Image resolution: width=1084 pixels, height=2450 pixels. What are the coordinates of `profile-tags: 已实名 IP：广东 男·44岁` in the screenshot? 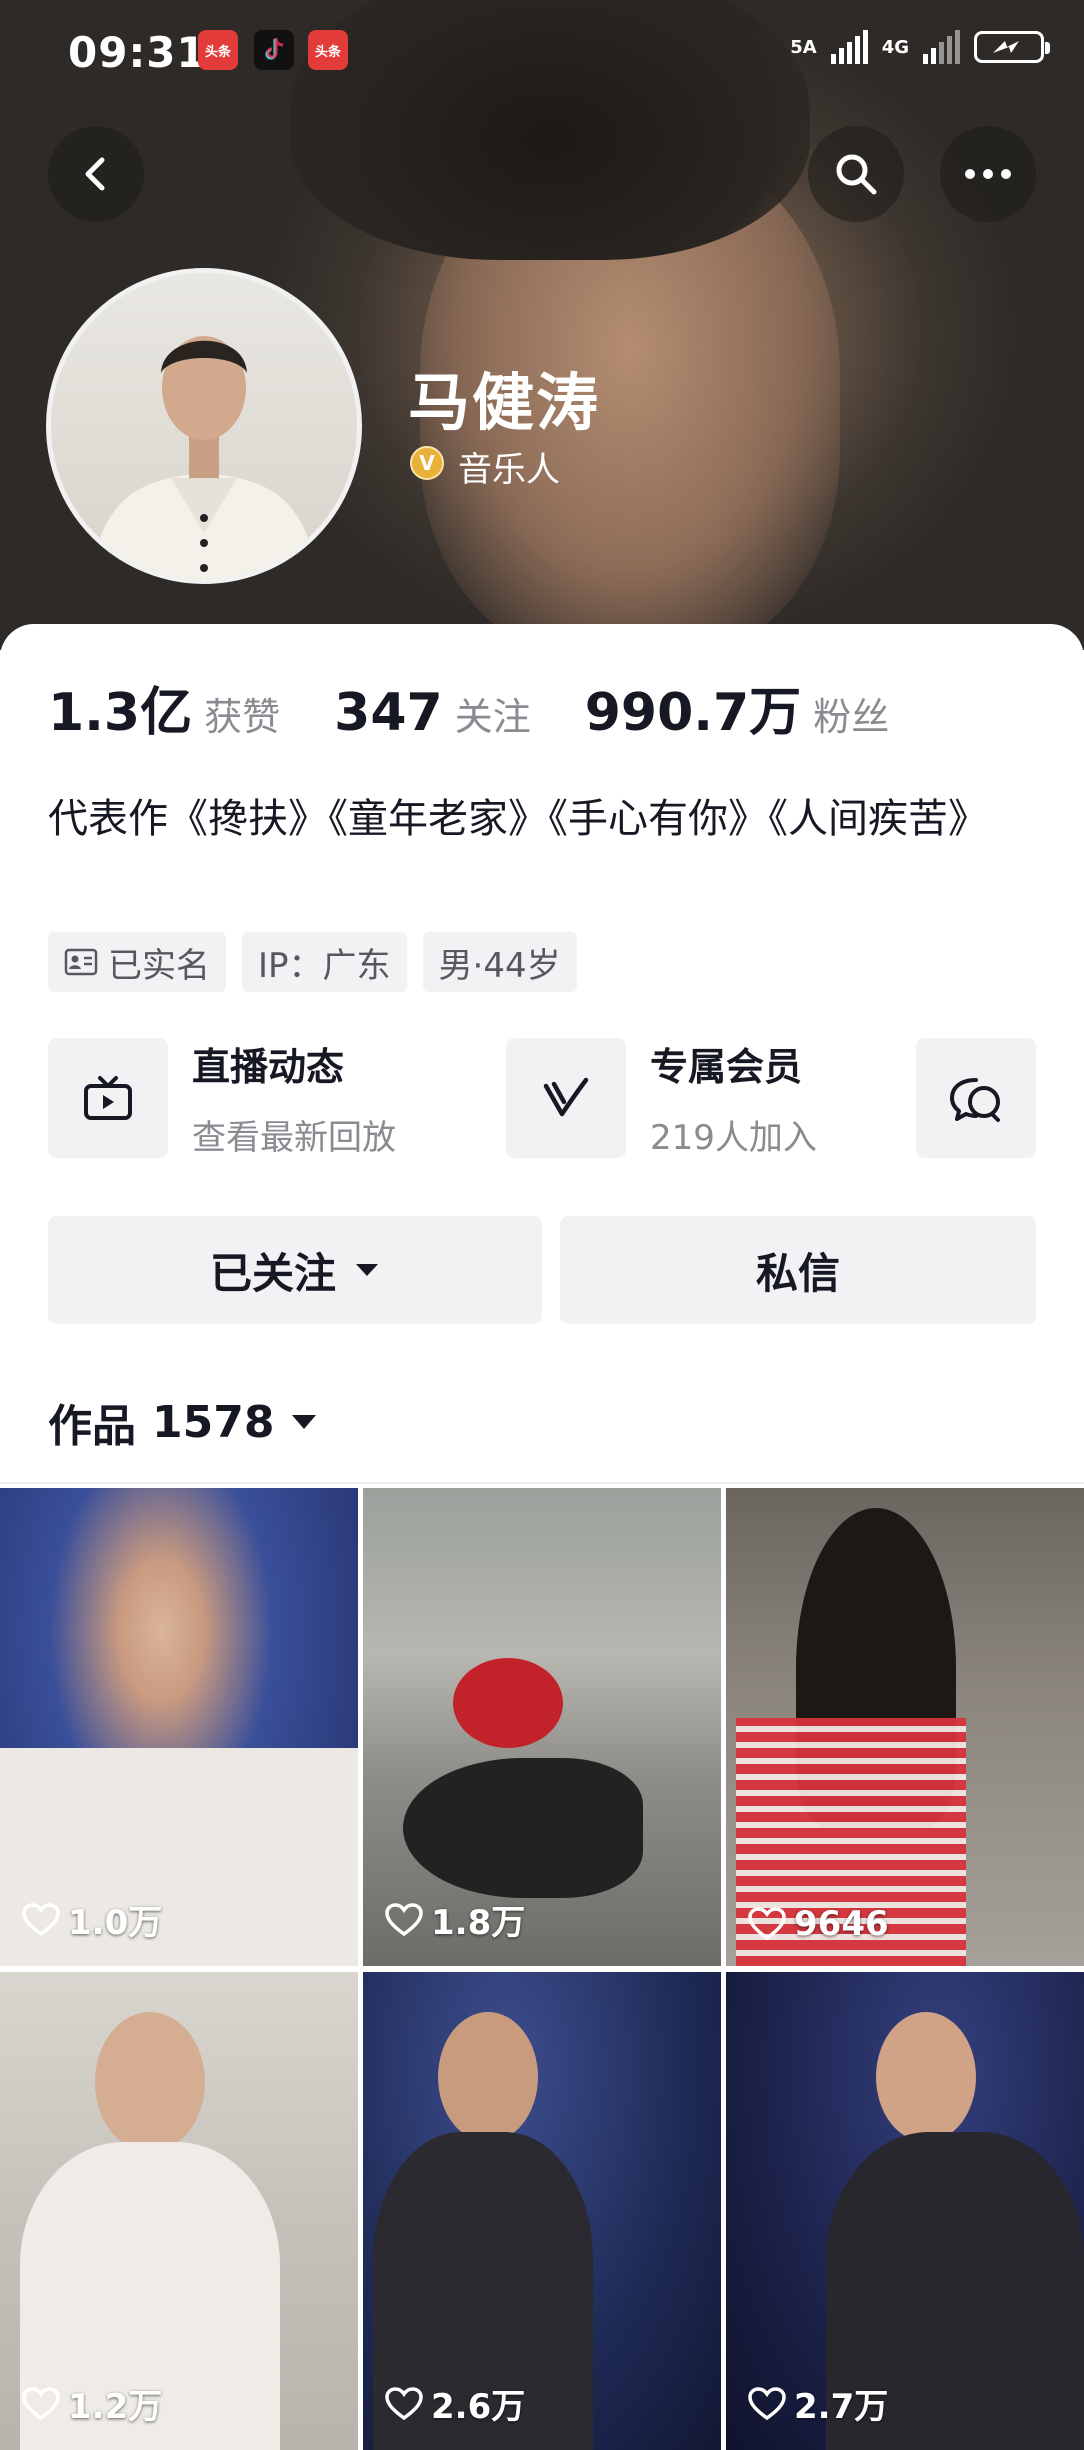 It's located at (312, 962).